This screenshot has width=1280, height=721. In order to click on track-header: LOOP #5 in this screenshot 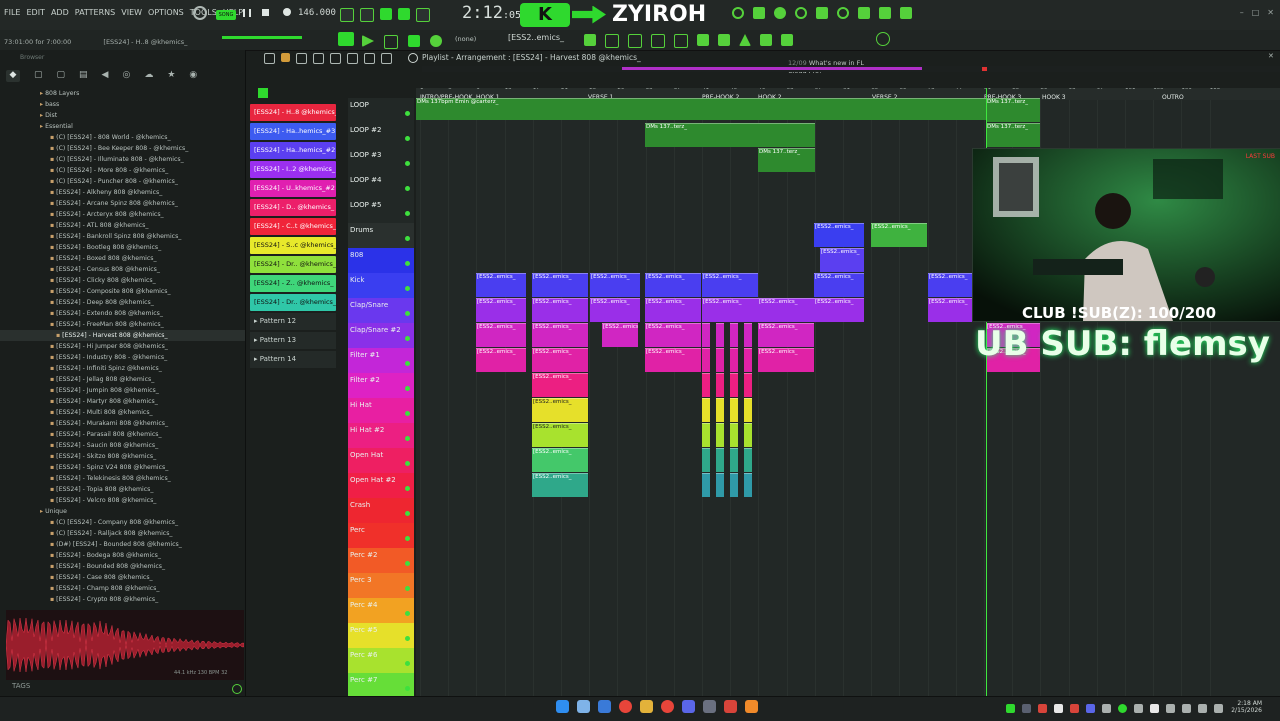, I will do `click(381, 210)`.